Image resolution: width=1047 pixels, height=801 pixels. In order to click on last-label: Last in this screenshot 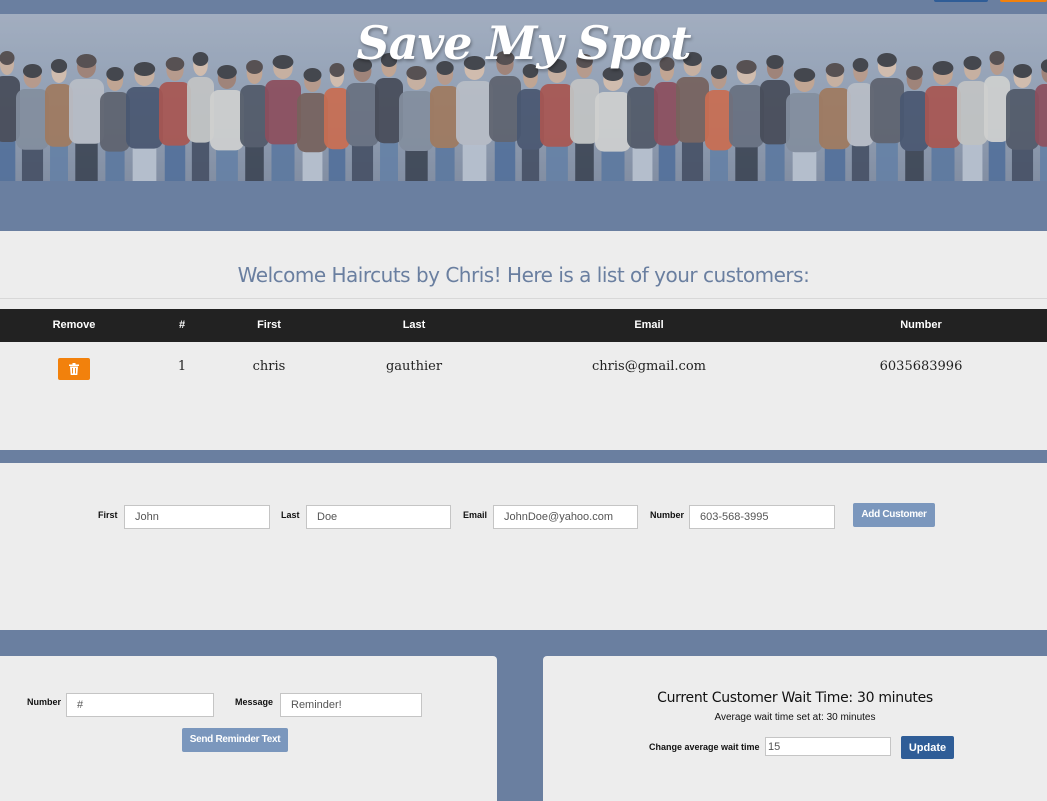, I will do `click(290, 515)`.